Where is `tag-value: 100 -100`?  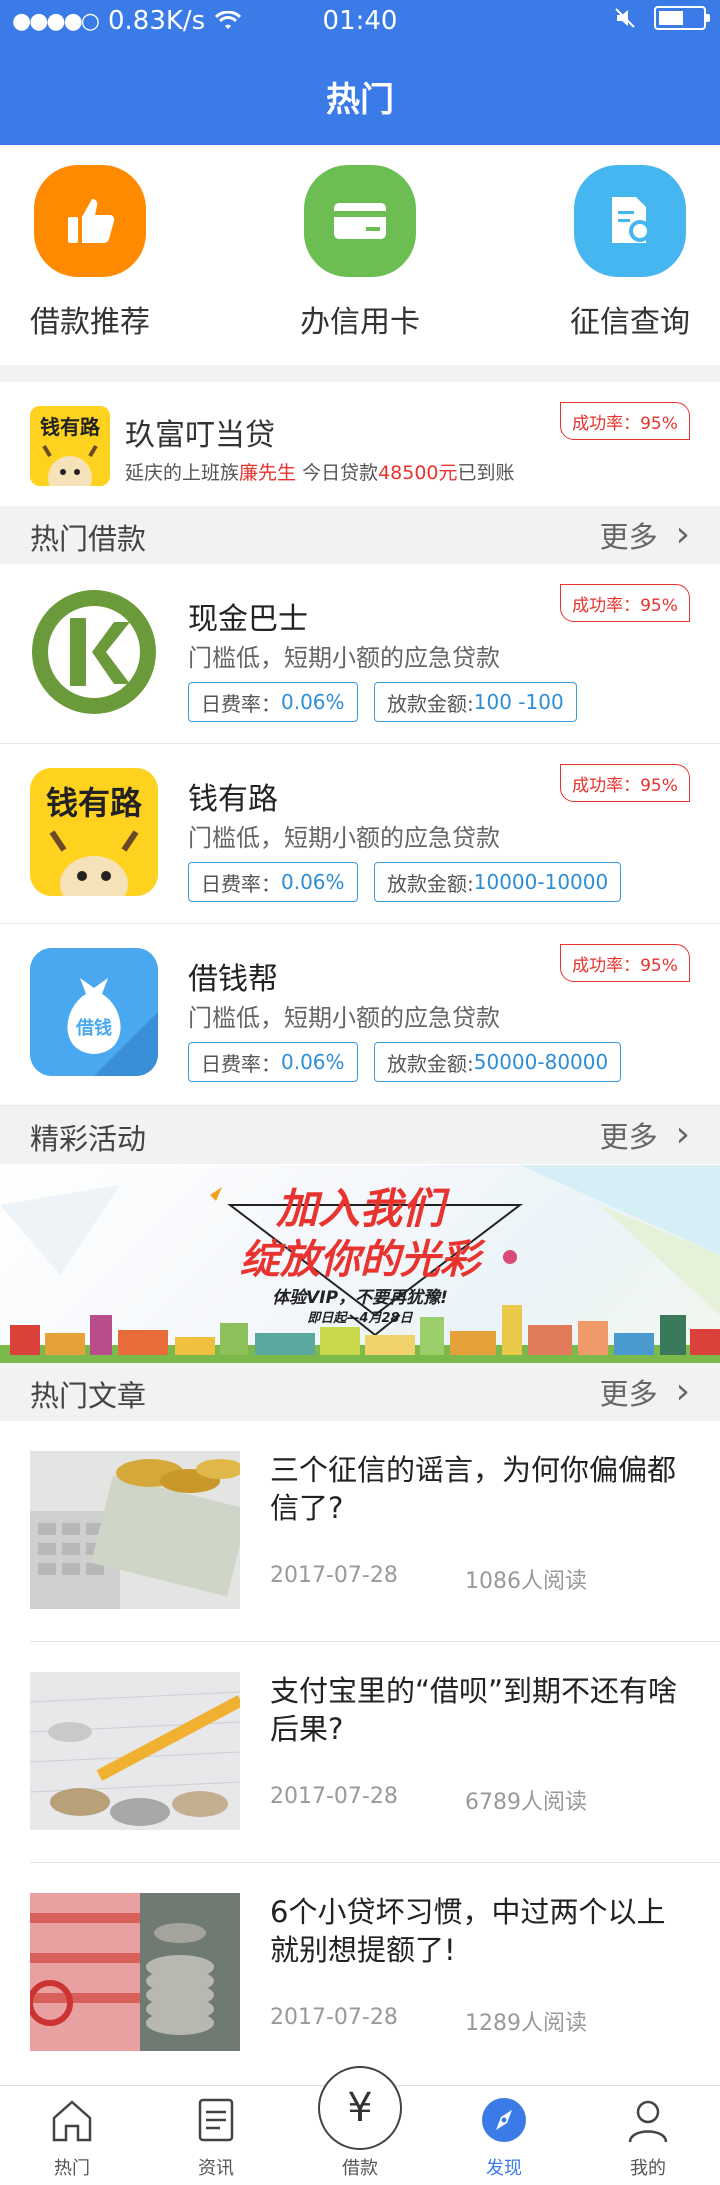 tag-value: 100 -100 is located at coordinates (518, 702).